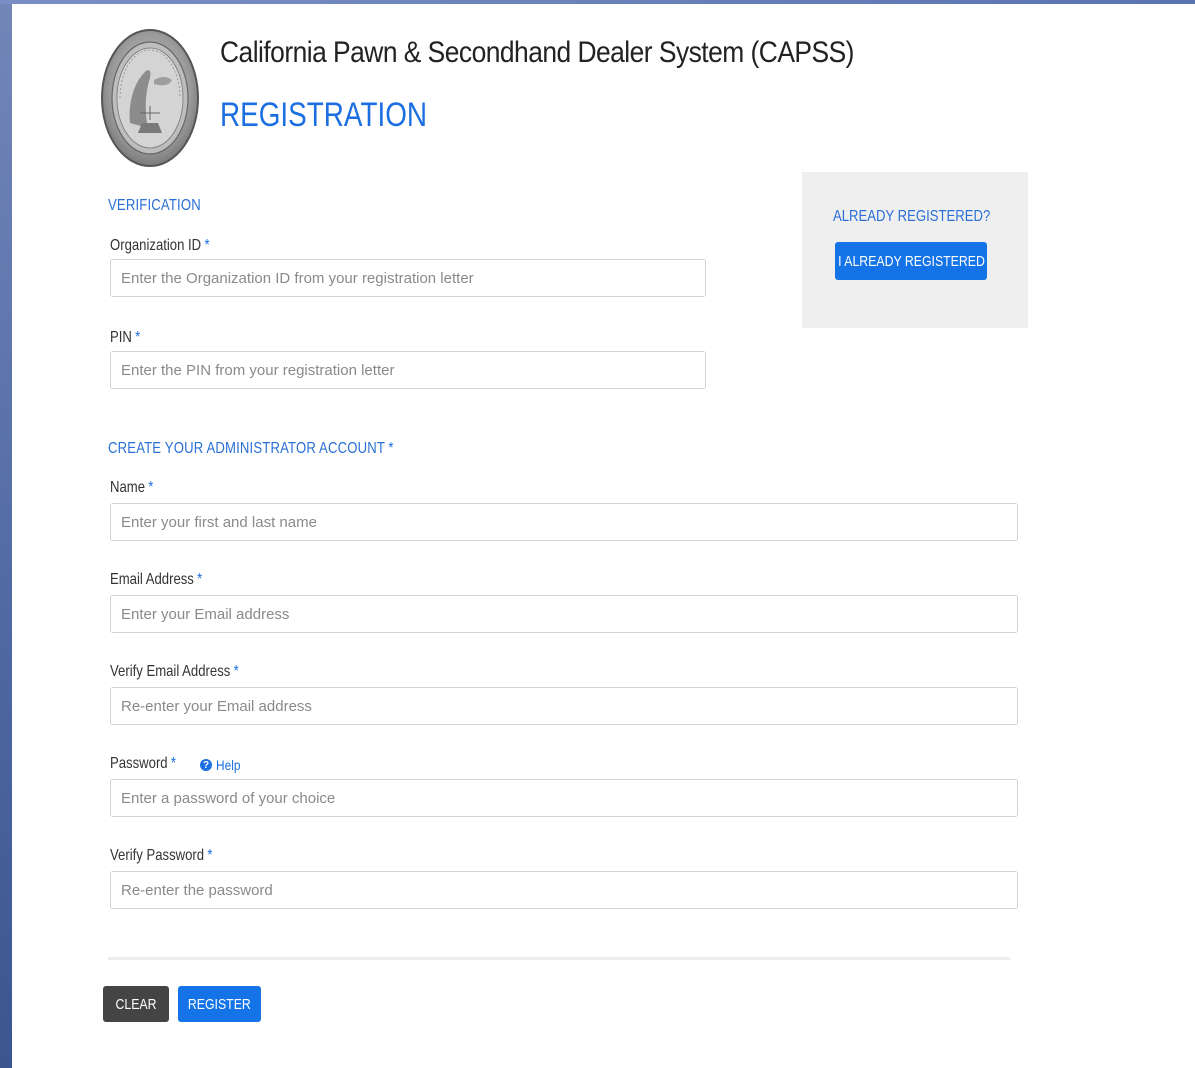 Image resolution: width=1195 pixels, height=1068 pixels. What do you see at coordinates (143, 763) in the screenshot?
I see `password-label: Password *` at bounding box center [143, 763].